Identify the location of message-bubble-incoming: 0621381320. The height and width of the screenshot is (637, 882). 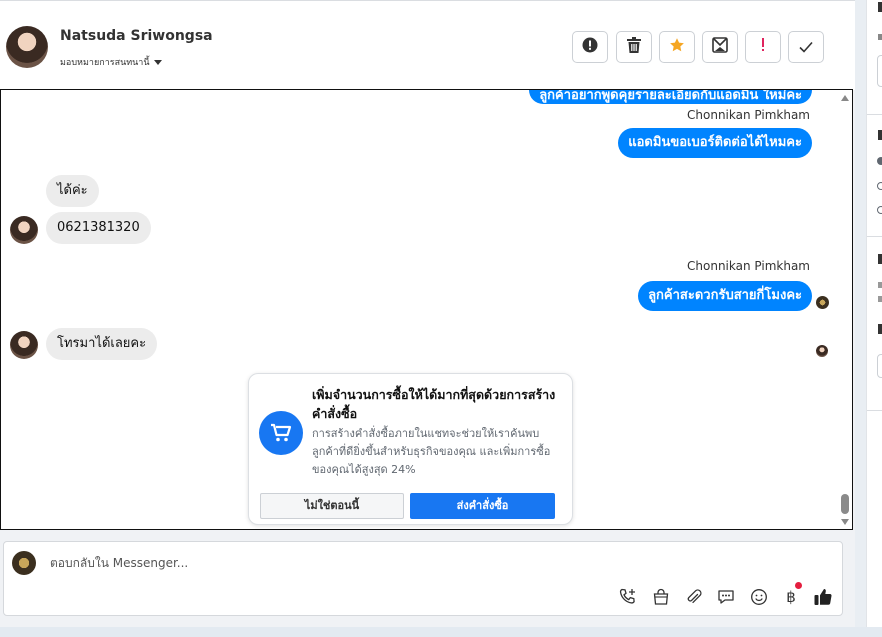
(98, 228).